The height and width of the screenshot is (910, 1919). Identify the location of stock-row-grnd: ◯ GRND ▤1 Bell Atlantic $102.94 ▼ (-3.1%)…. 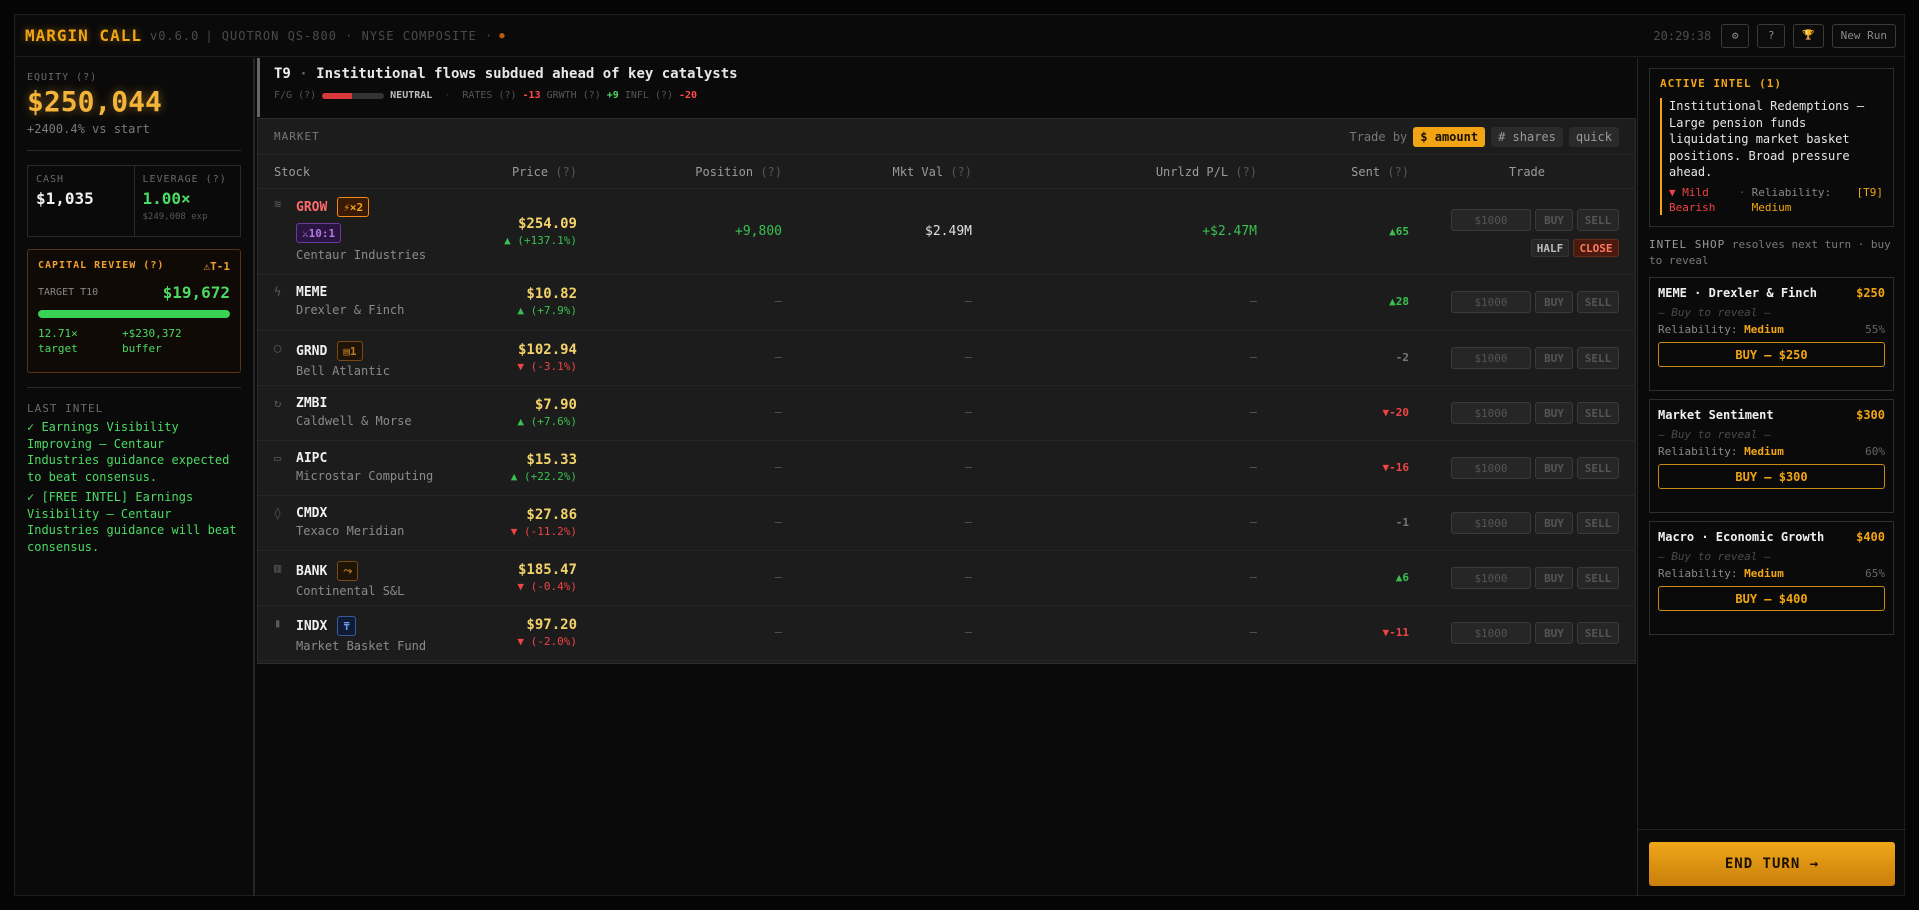
(946, 358).